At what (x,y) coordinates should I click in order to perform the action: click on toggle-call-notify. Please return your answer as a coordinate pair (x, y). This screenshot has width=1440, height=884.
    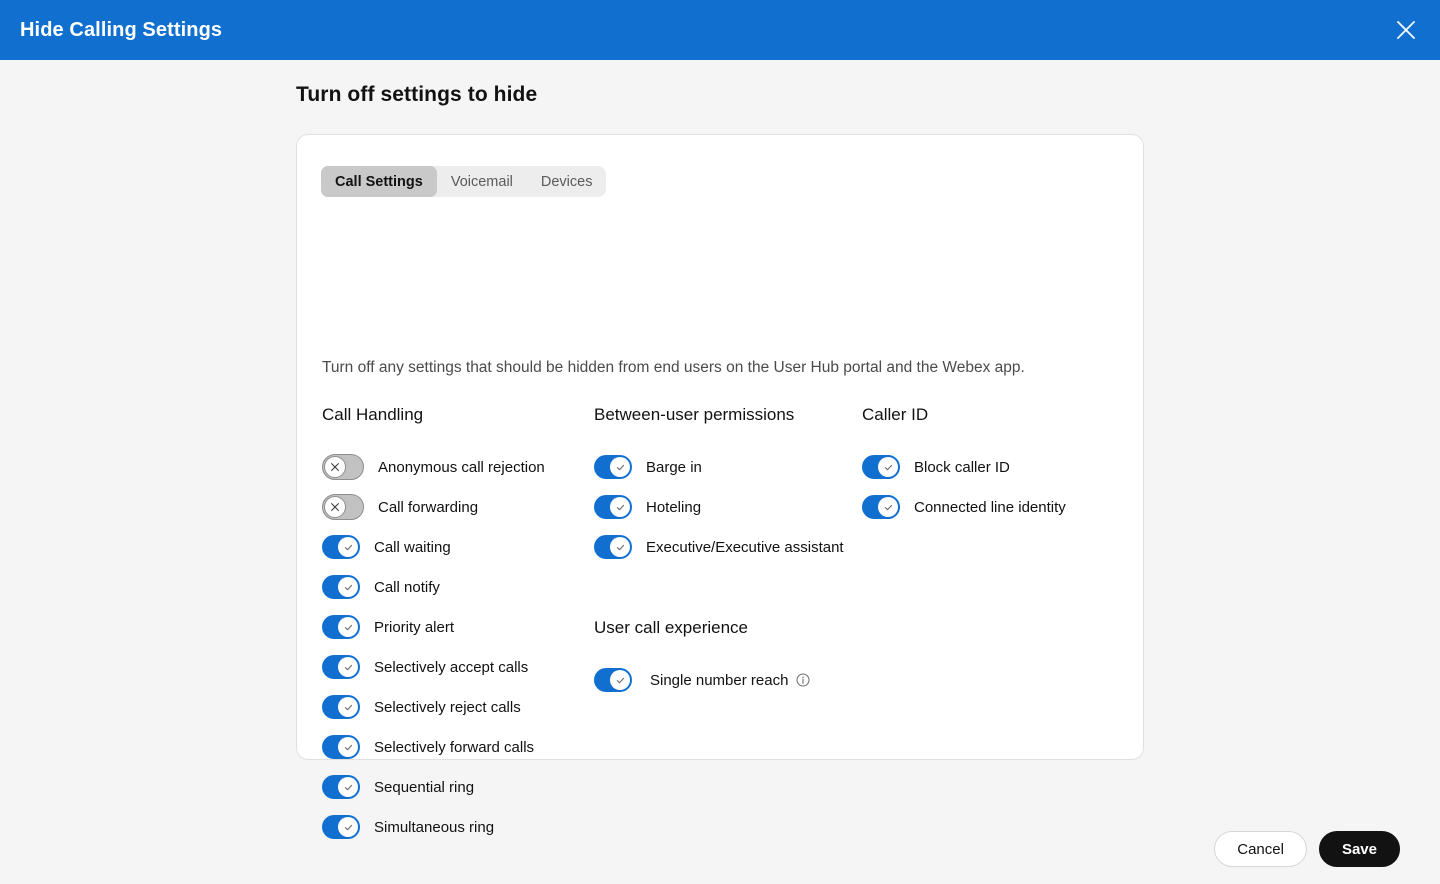
    Looking at the image, I should click on (341, 587).